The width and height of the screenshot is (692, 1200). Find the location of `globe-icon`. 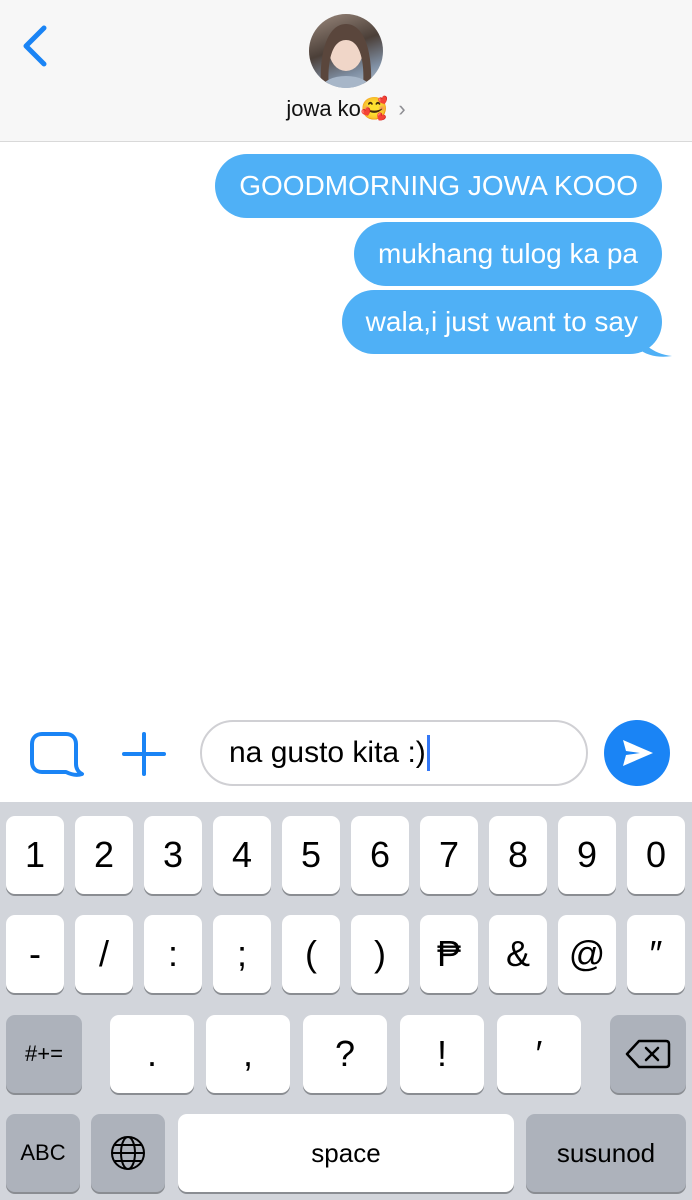

globe-icon is located at coordinates (128, 1153).